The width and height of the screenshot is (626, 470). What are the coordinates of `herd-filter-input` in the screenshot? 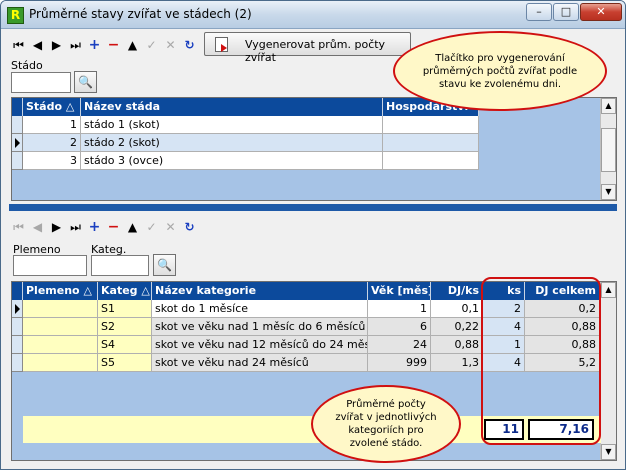 It's located at (41, 82).